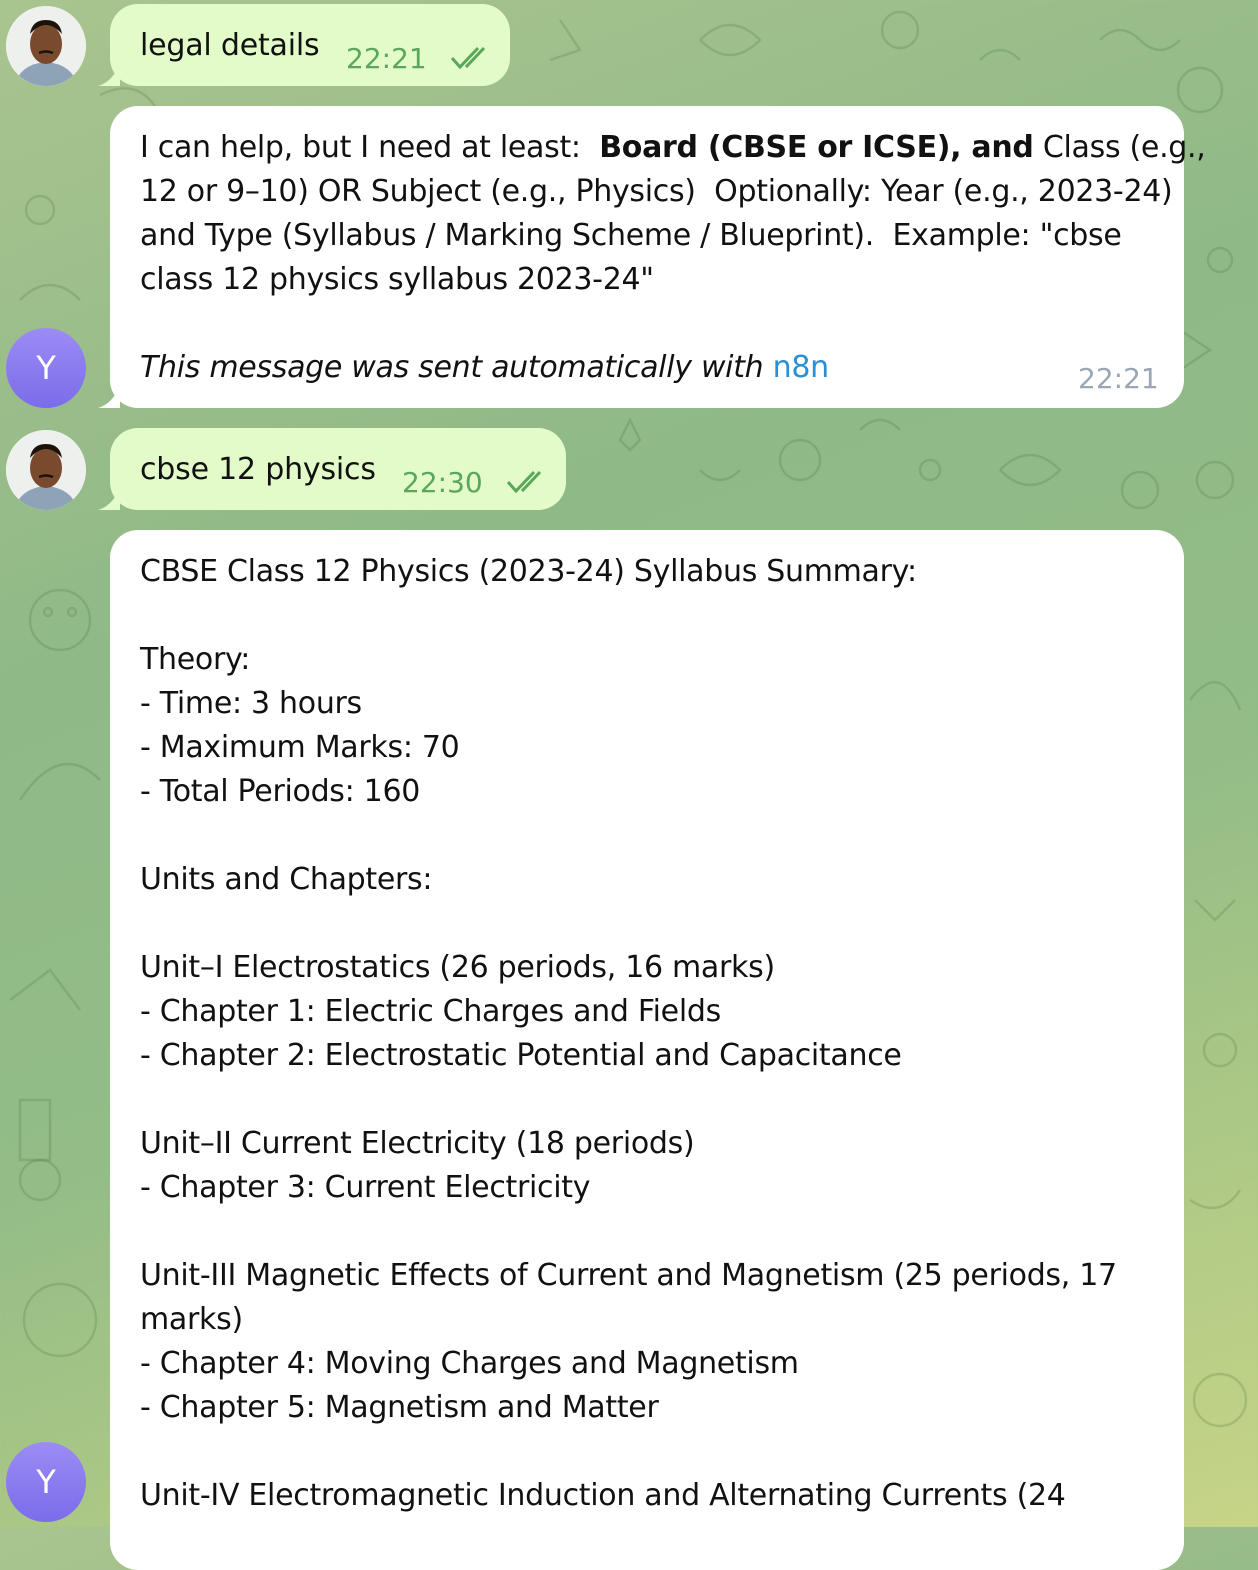 The image size is (1258, 1570). I want to click on message-line: - Chapter 1: Electric Charges and Fields, so click(430, 1011).